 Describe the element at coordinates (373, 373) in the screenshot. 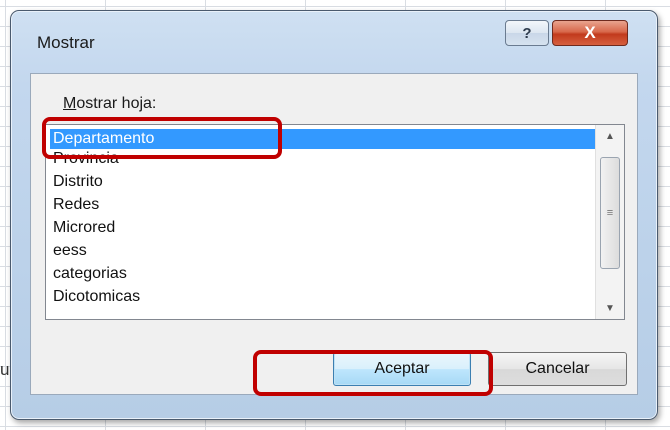

I see `annotation-highlight-accept` at that location.